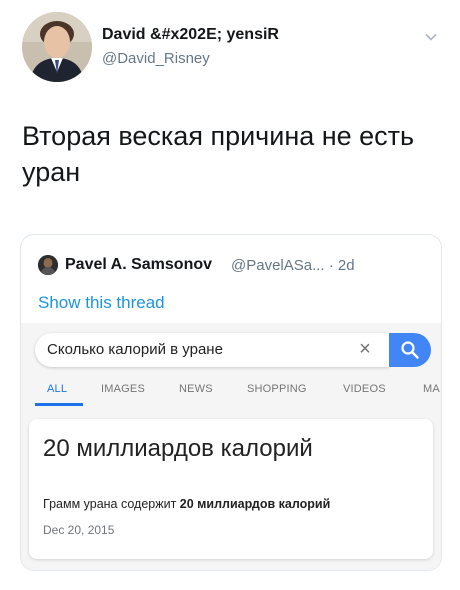 The height and width of the screenshot is (590, 460). Describe the element at coordinates (196, 389) in the screenshot. I see `tab-news: NEWS` at that location.